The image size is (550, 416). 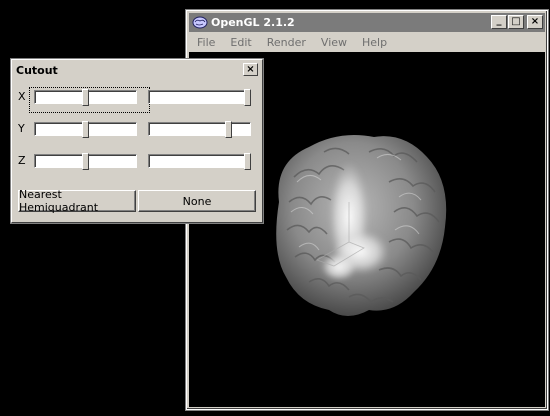 I want to click on opengl-title-text: OpenGL 2.1.2, so click(x=253, y=22).